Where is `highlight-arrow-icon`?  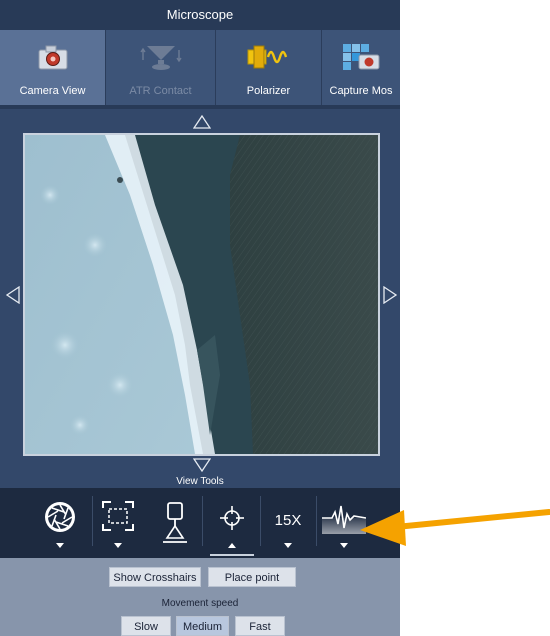 highlight-arrow-icon is located at coordinates (455, 527).